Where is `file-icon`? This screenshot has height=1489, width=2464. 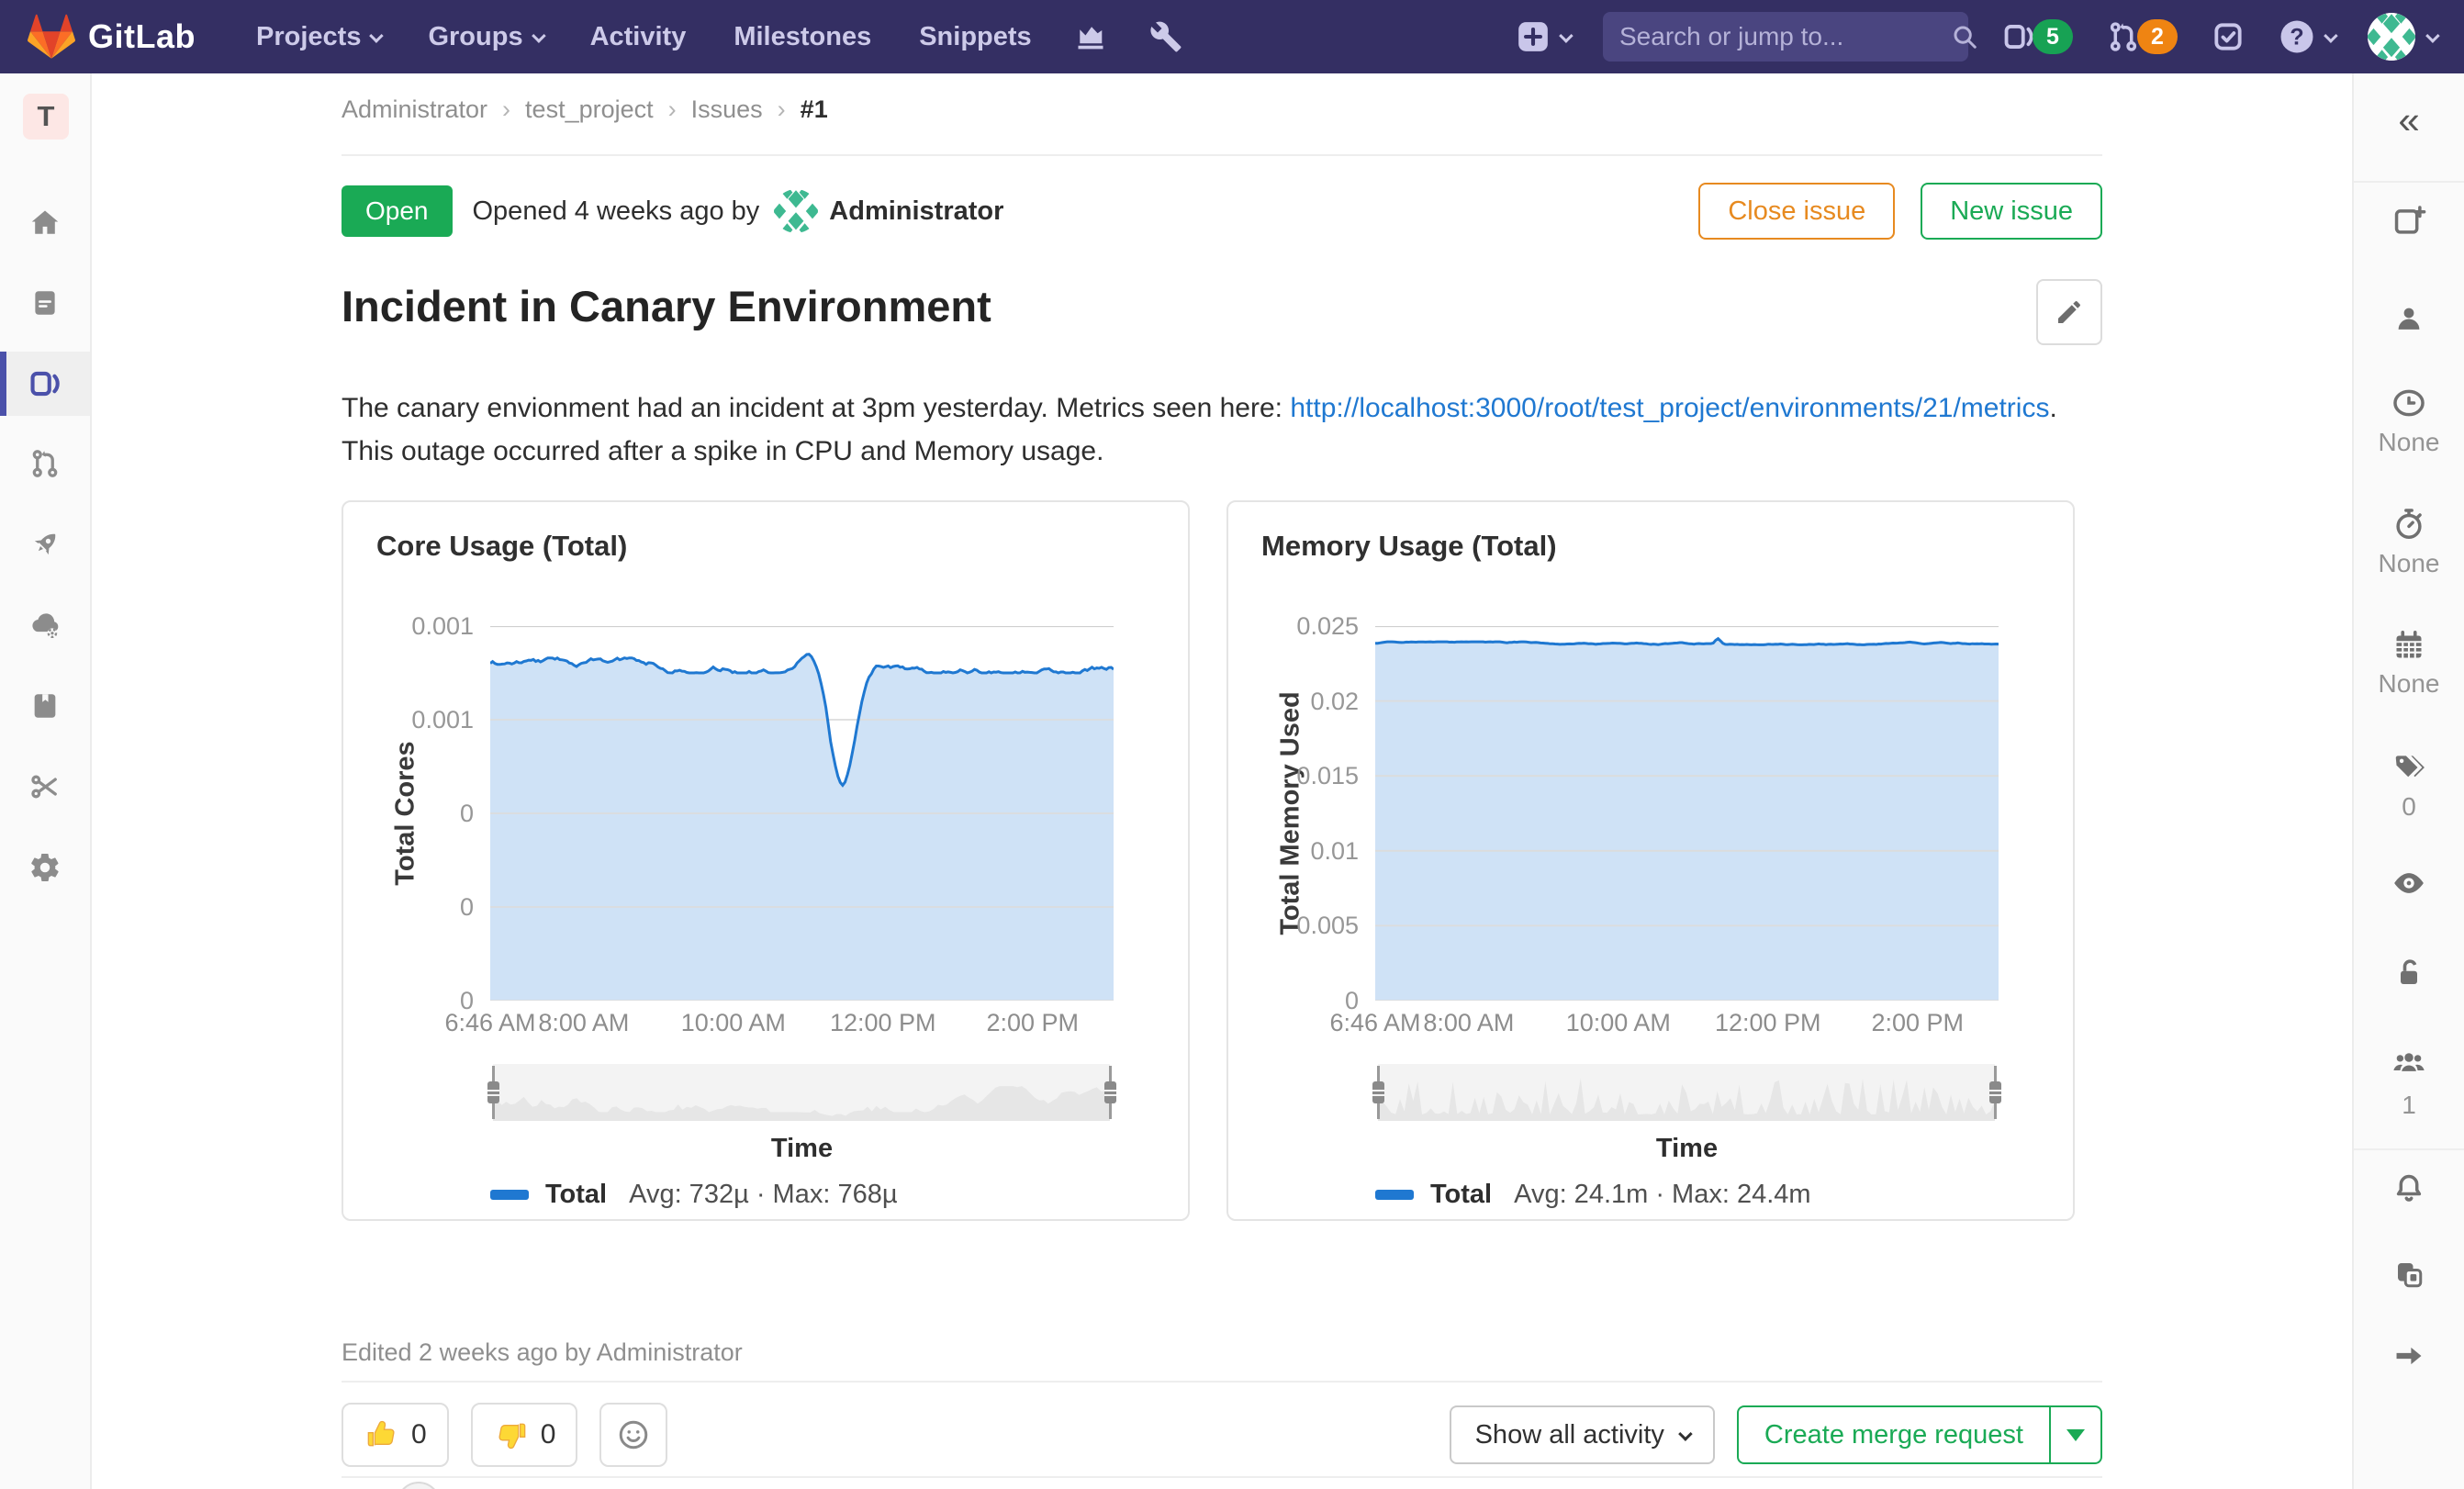 file-icon is located at coordinates (45, 303).